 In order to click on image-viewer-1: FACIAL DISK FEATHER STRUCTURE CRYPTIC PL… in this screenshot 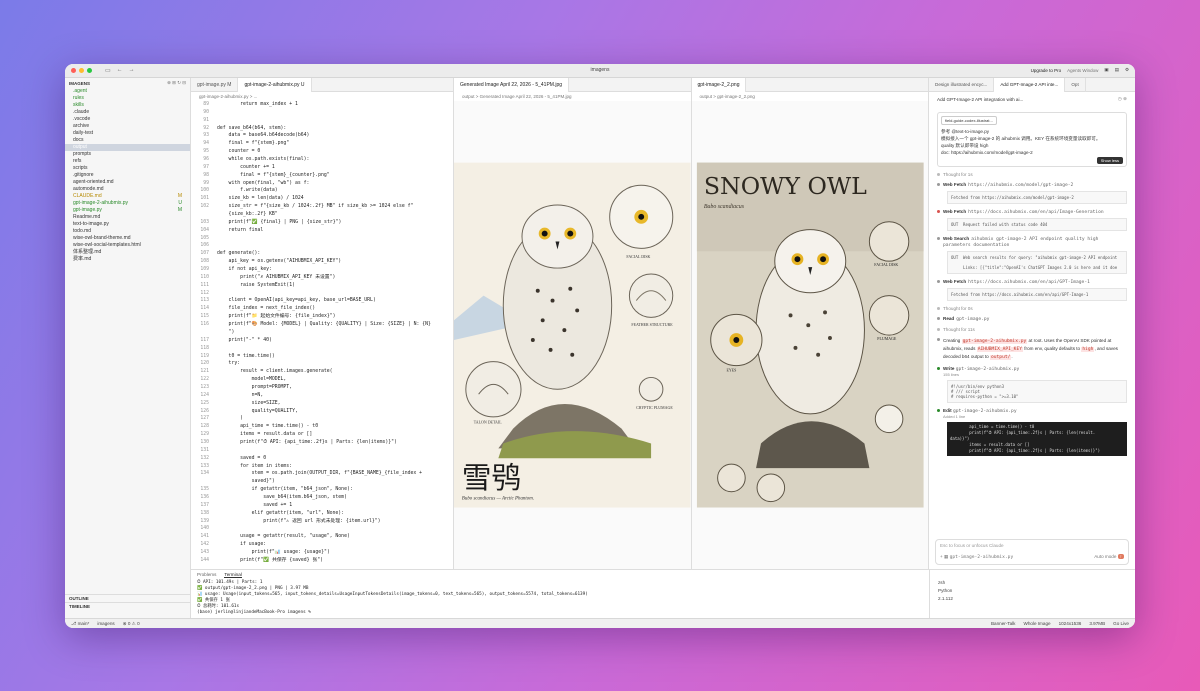, I will do `click(572, 335)`.